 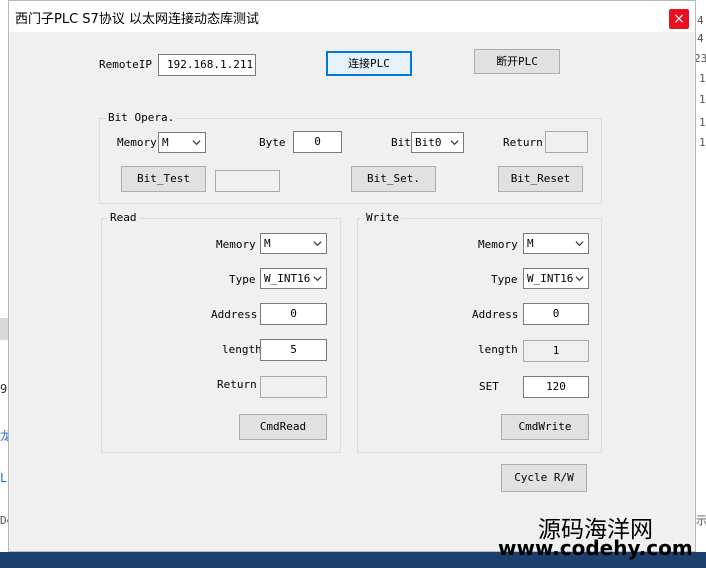 I want to click on write-type-value: W_INT16, so click(x=550, y=278).